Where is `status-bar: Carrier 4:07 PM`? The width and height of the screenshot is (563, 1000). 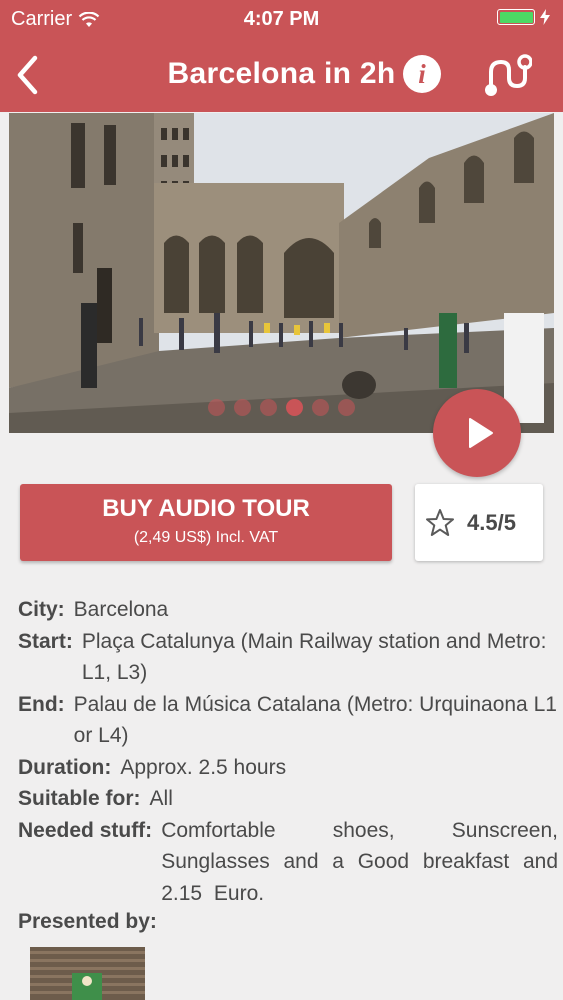
status-bar: Carrier 4:07 PM is located at coordinates (281, 19).